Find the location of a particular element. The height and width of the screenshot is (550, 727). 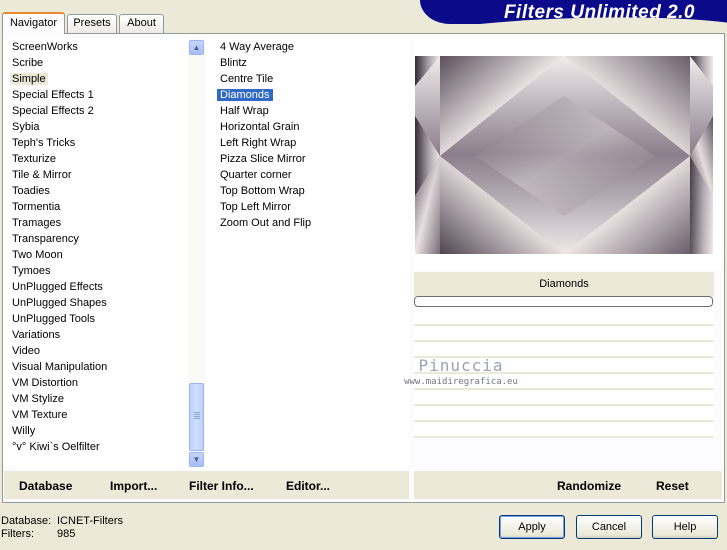

category-item: Texturize is located at coordinates (95, 159).